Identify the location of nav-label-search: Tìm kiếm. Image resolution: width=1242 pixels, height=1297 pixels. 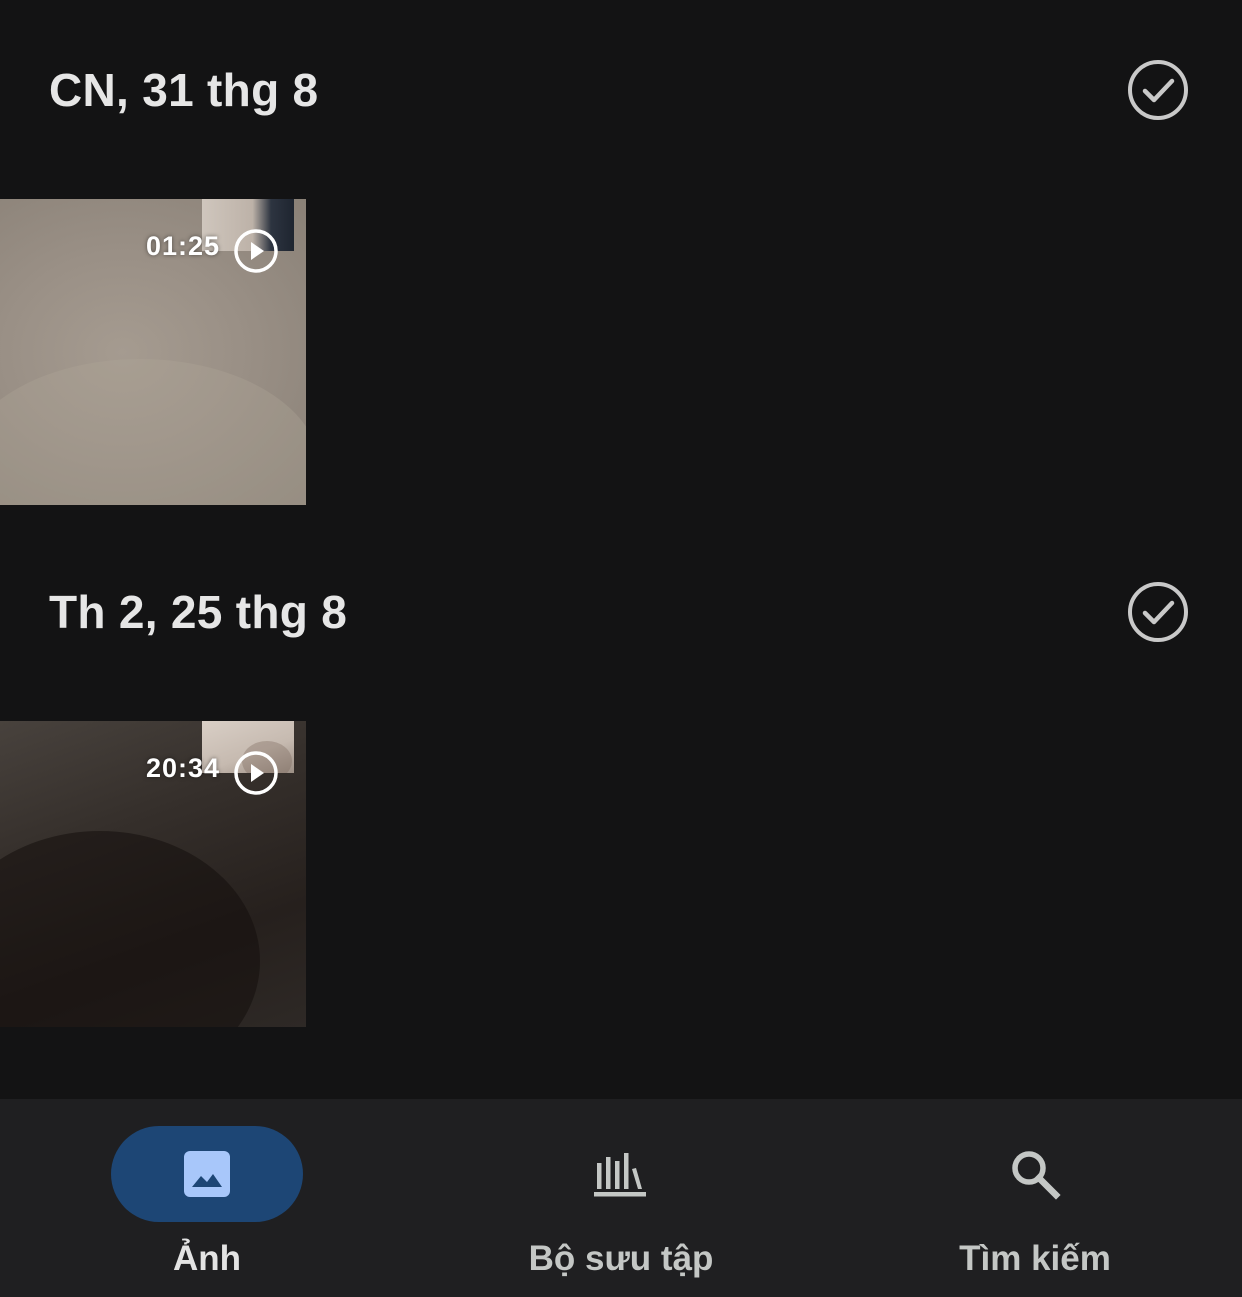
(1035, 1258).